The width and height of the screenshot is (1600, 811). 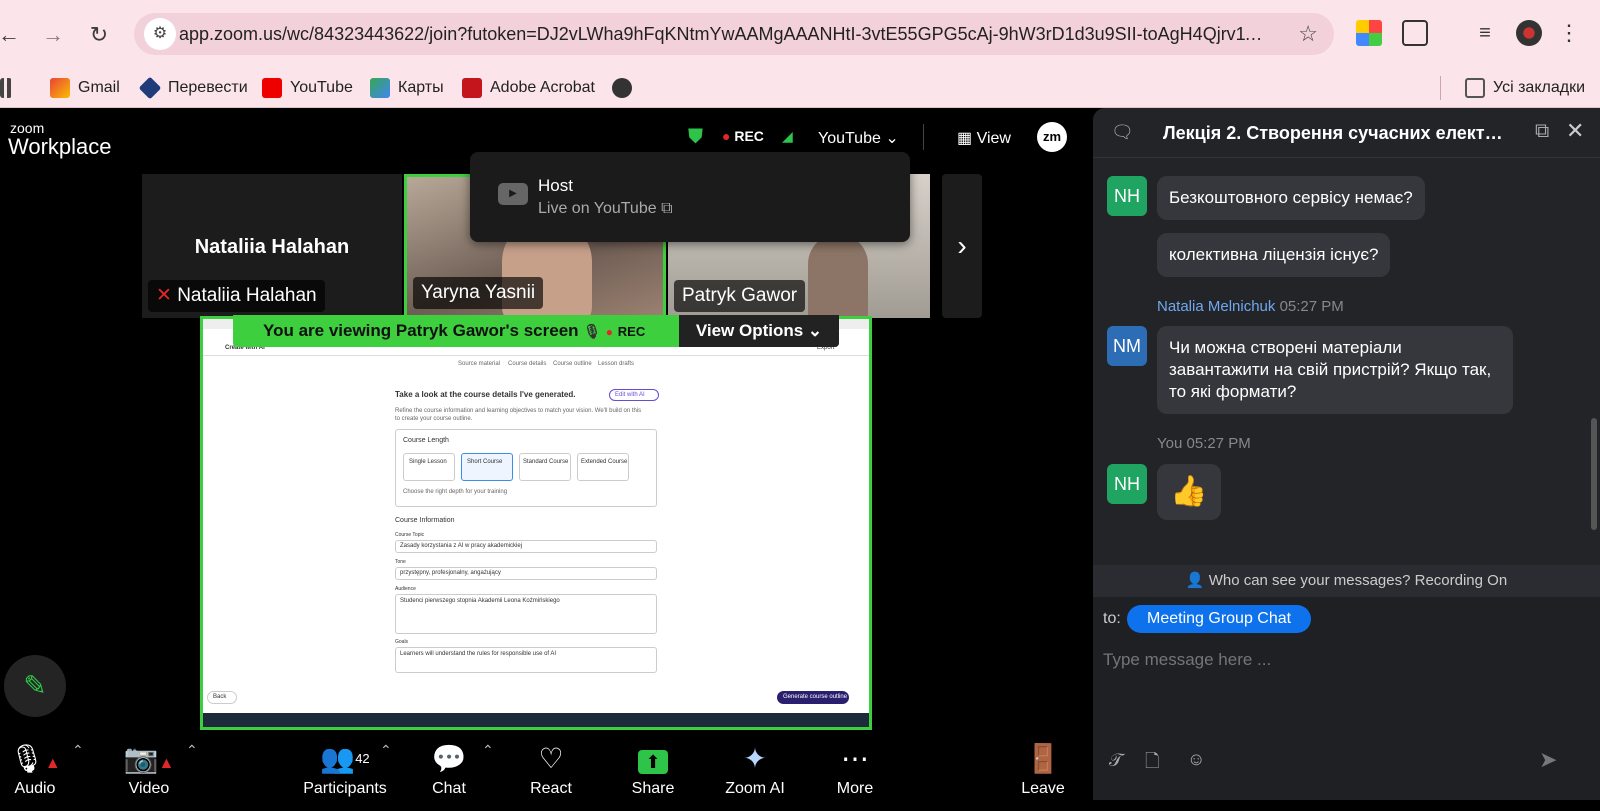 I want to click on audio-options-caret: ⌃, so click(x=78, y=750).